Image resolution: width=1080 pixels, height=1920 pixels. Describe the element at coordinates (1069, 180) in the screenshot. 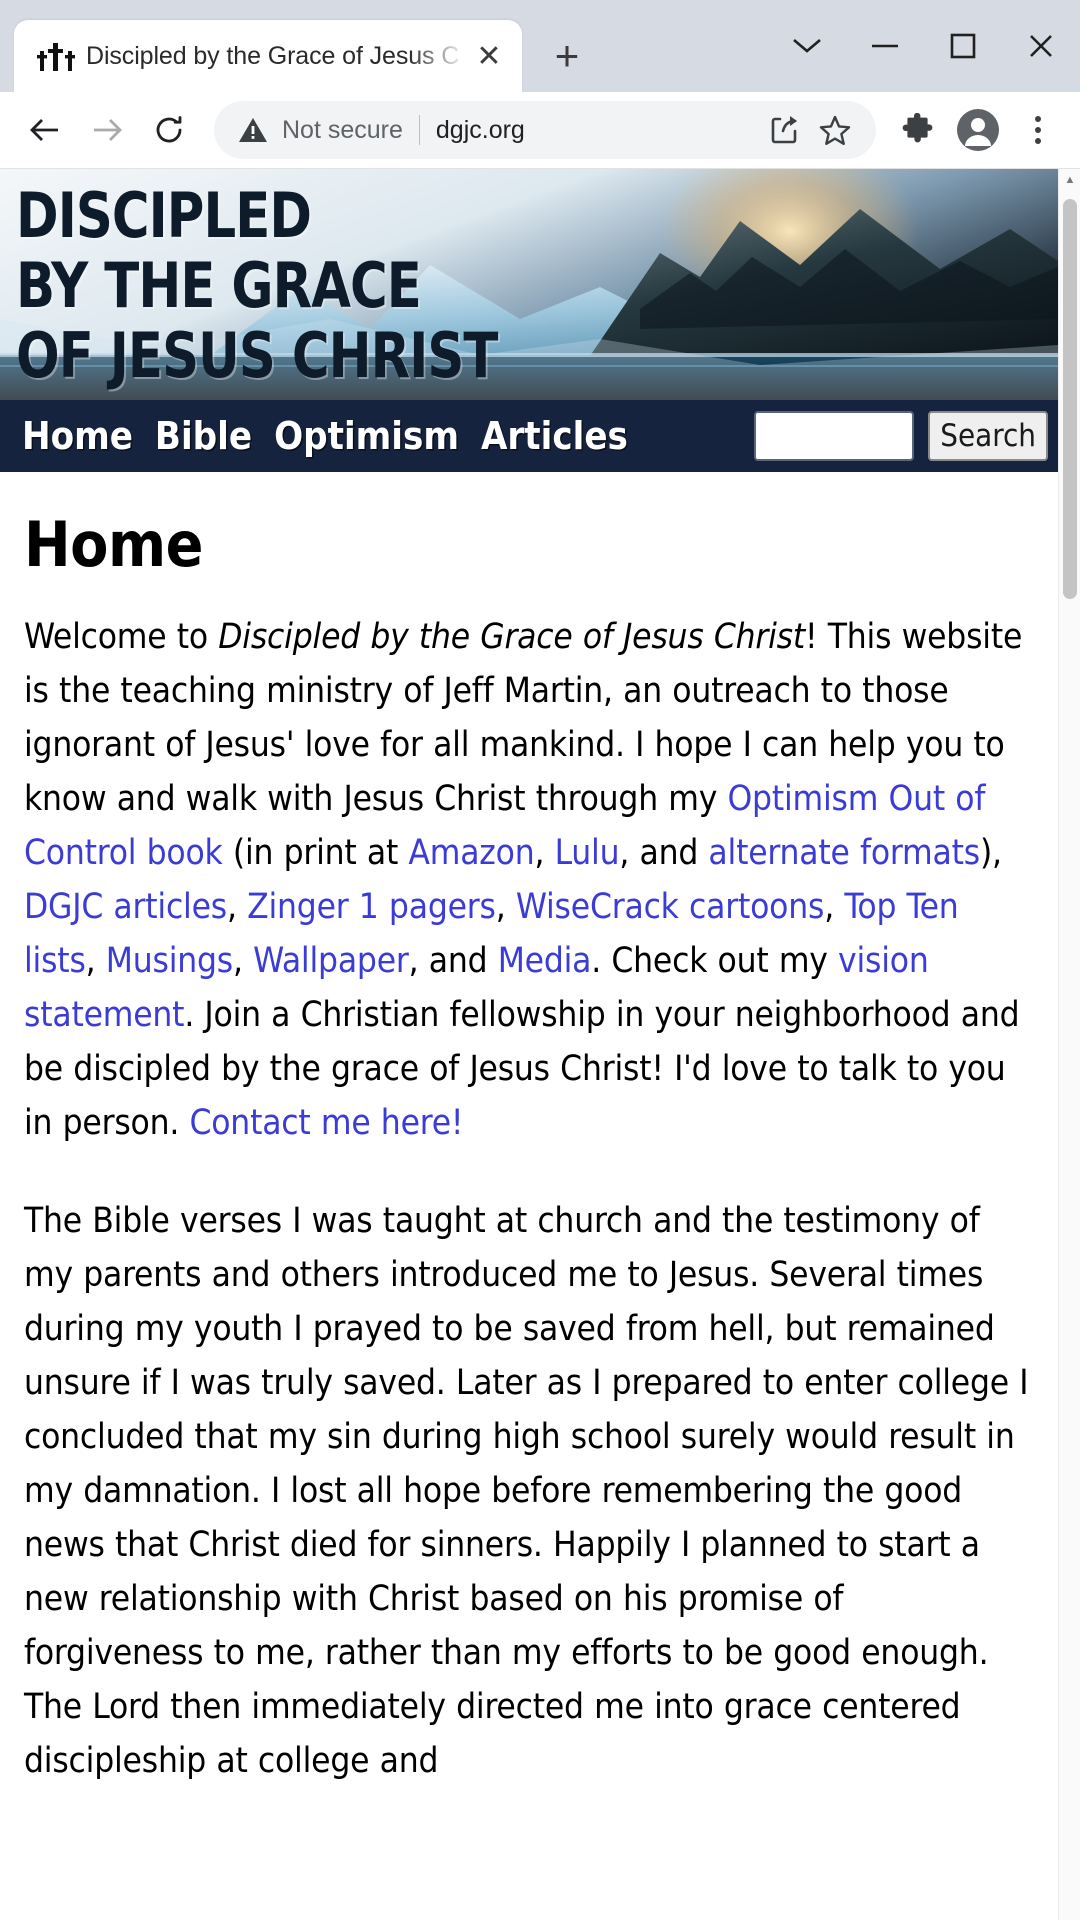

I see `scroll-up-arrow: ▲` at that location.